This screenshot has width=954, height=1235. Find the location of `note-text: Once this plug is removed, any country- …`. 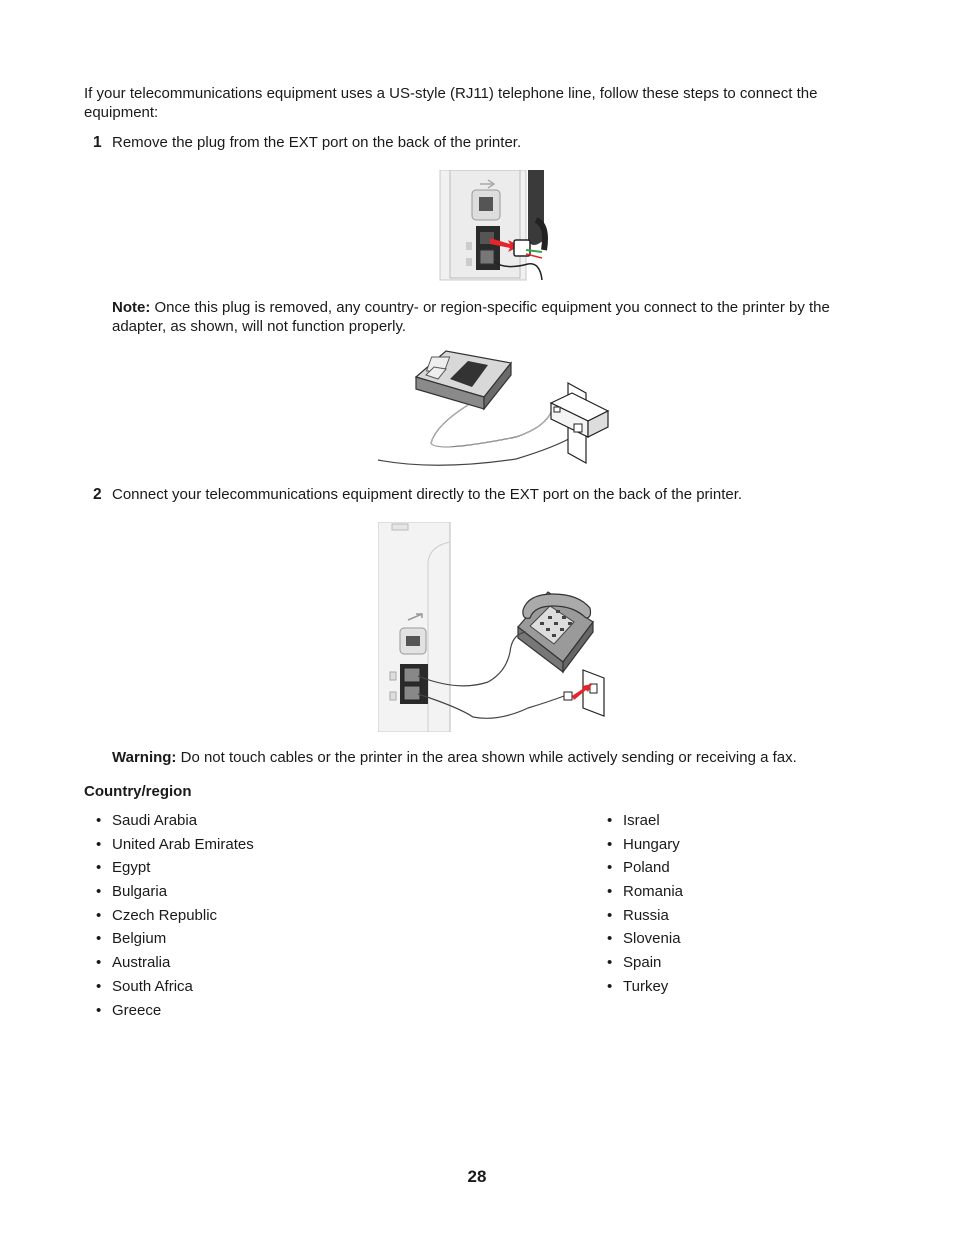

note-text: Once this plug is removed, any country- … is located at coordinates (471, 317).